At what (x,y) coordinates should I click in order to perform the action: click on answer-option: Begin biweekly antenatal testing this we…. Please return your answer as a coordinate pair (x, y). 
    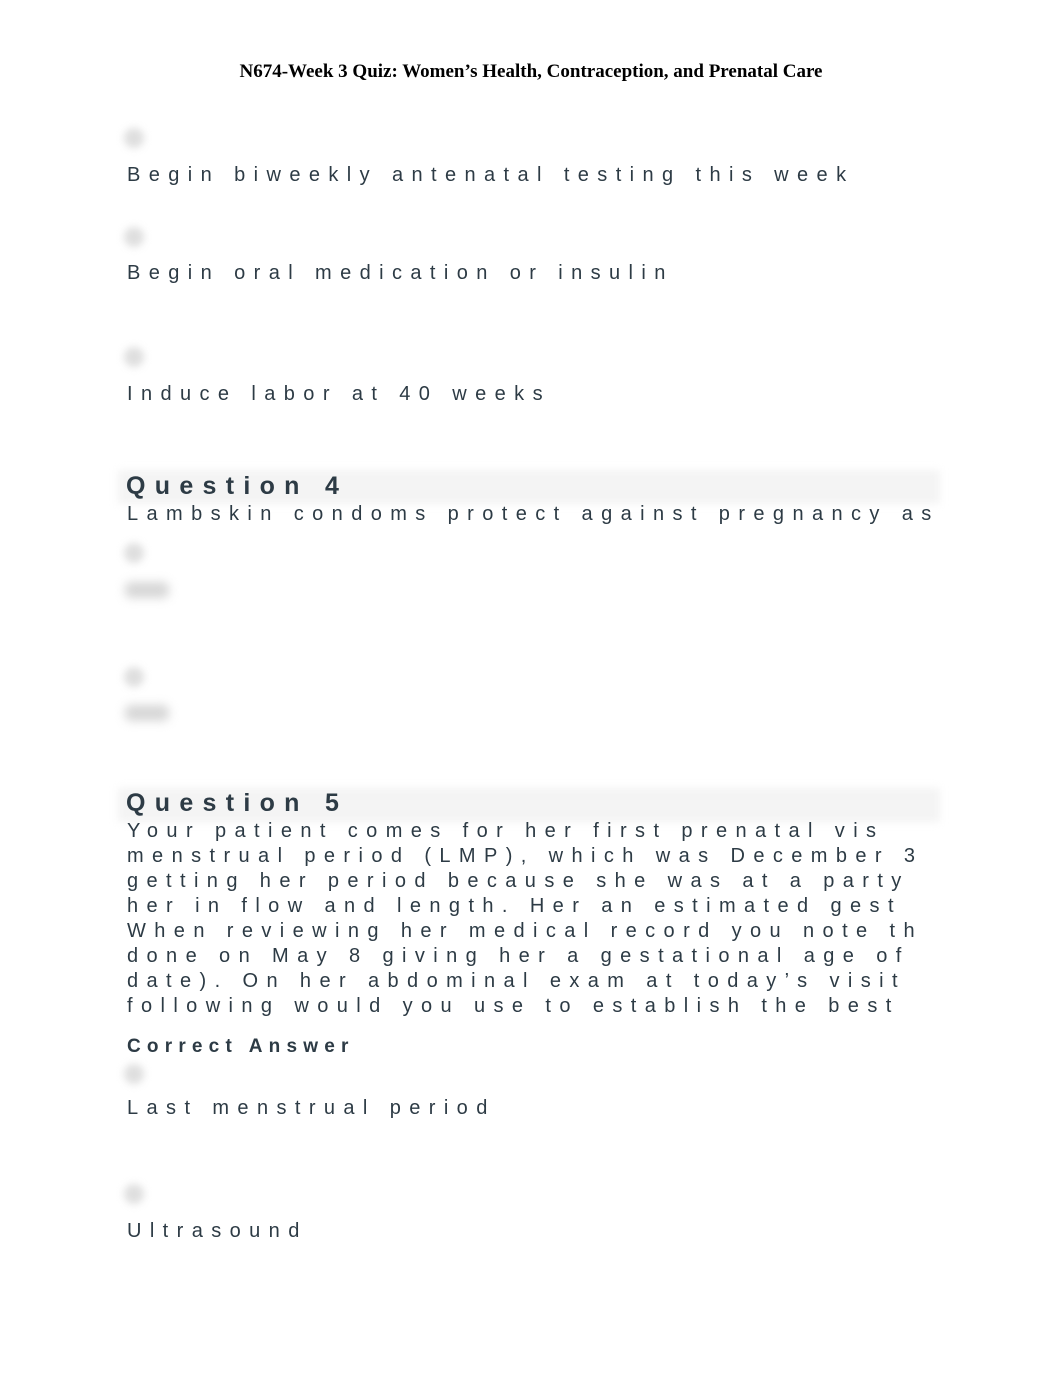
    Looking at the image, I should click on (491, 175).